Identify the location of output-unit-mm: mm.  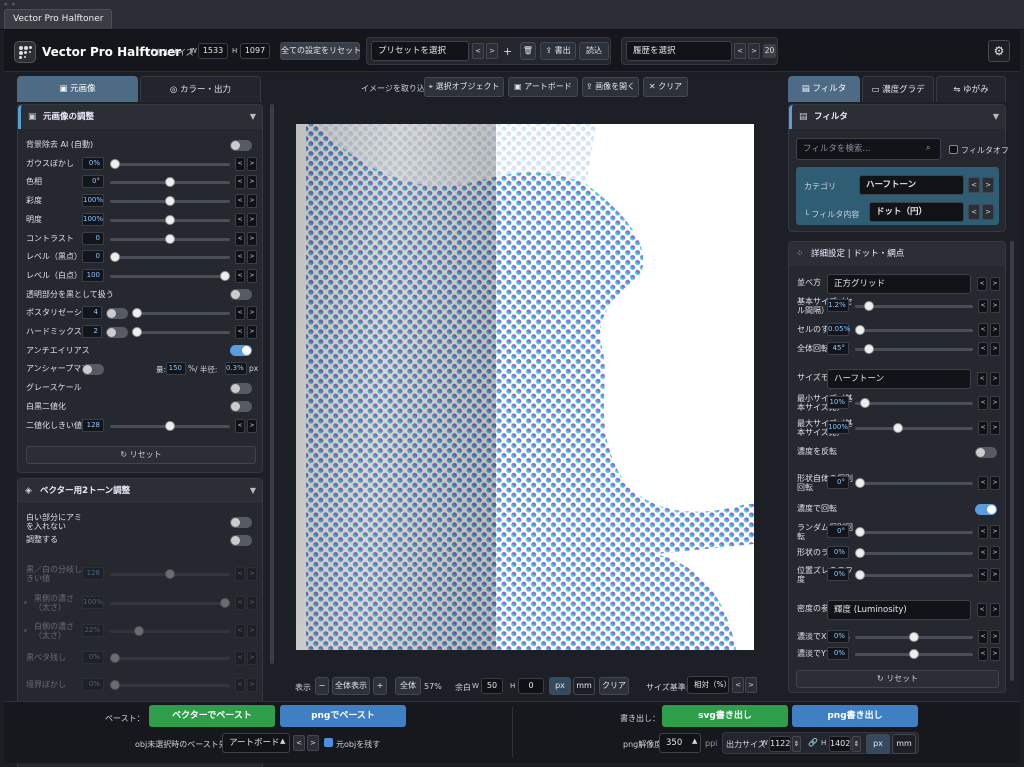
(904, 744).